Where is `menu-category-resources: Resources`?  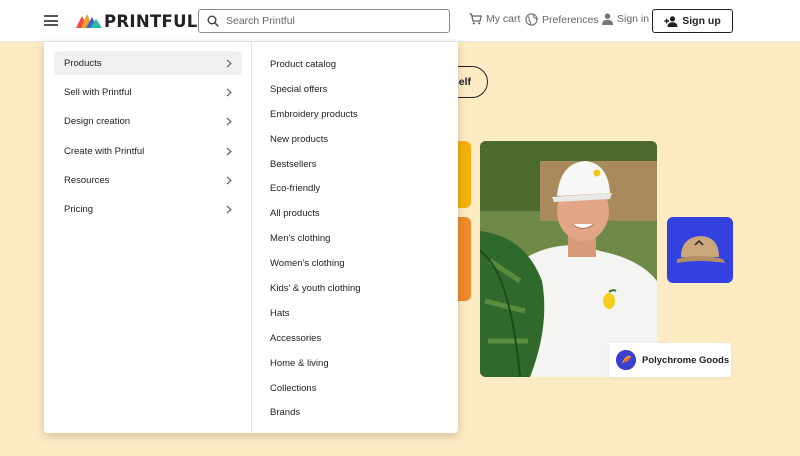 menu-category-resources: Resources is located at coordinates (148, 181).